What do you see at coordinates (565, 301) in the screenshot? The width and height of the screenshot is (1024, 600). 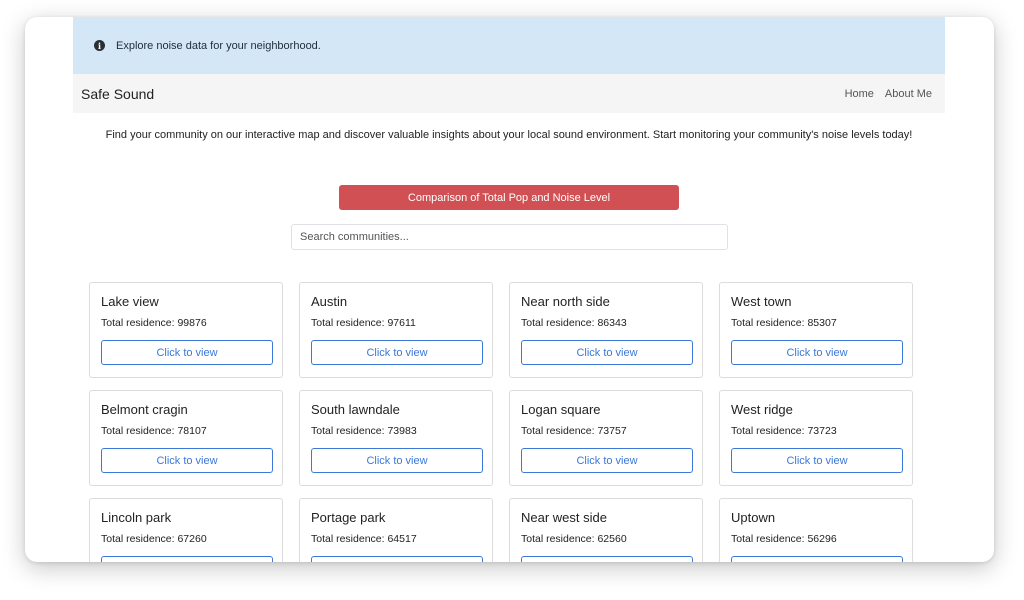 I see `community-name: Near north side` at bounding box center [565, 301].